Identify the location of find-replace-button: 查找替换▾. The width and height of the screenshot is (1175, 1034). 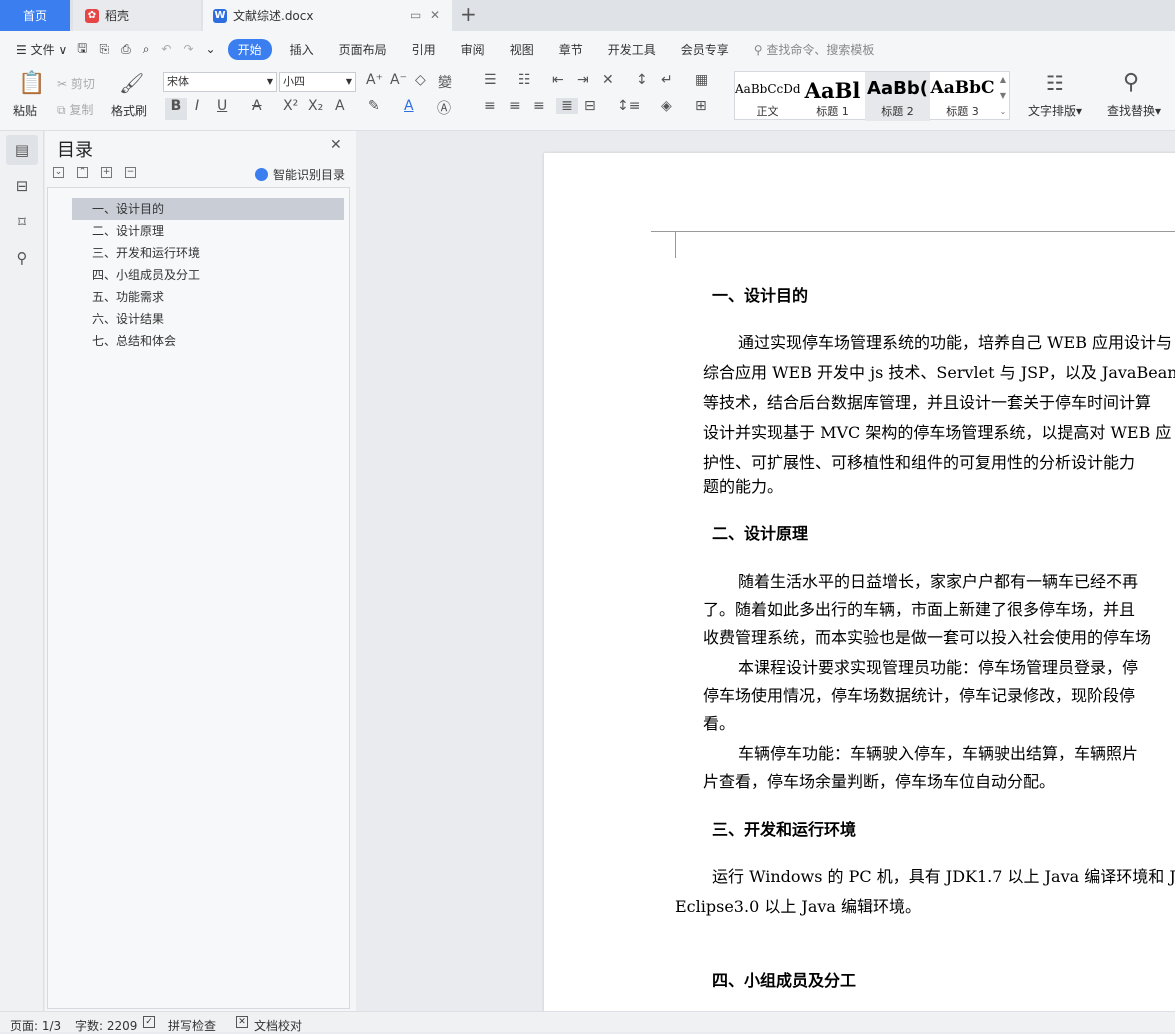
(1134, 110).